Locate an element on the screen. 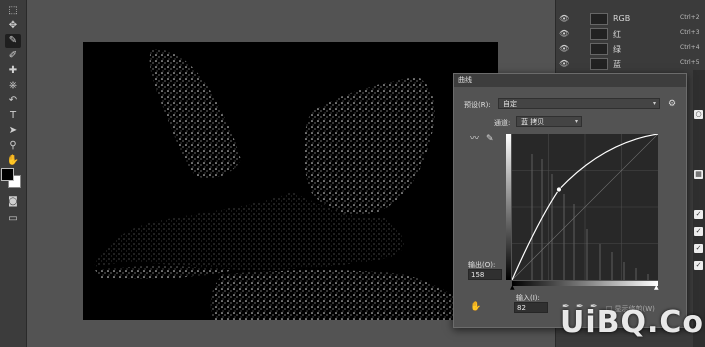 The image size is (705, 347). channel-name: 绿 is located at coordinates (617, 49).